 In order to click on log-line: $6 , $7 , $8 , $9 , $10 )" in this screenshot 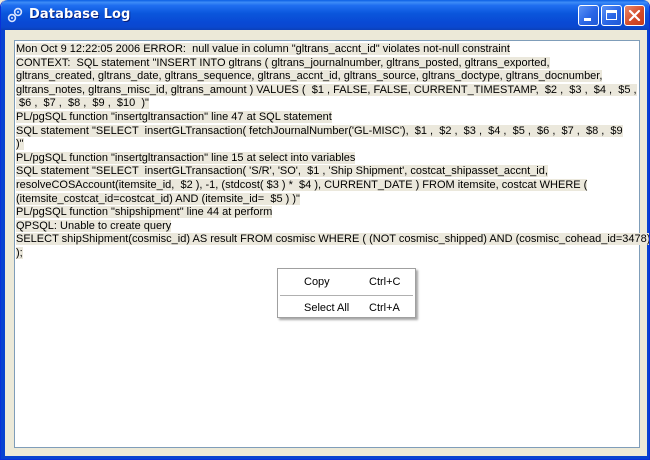, I will do `click(82, 103)`.